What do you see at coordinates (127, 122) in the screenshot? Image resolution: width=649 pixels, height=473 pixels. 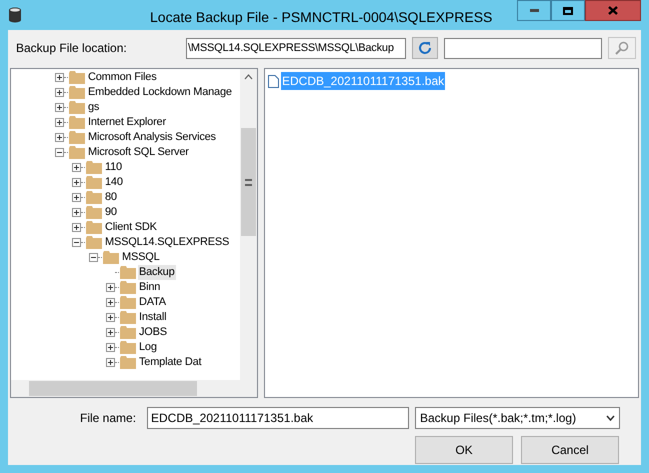 I see `tree-item: Internet Explorer` at bounding box center [127, 122].